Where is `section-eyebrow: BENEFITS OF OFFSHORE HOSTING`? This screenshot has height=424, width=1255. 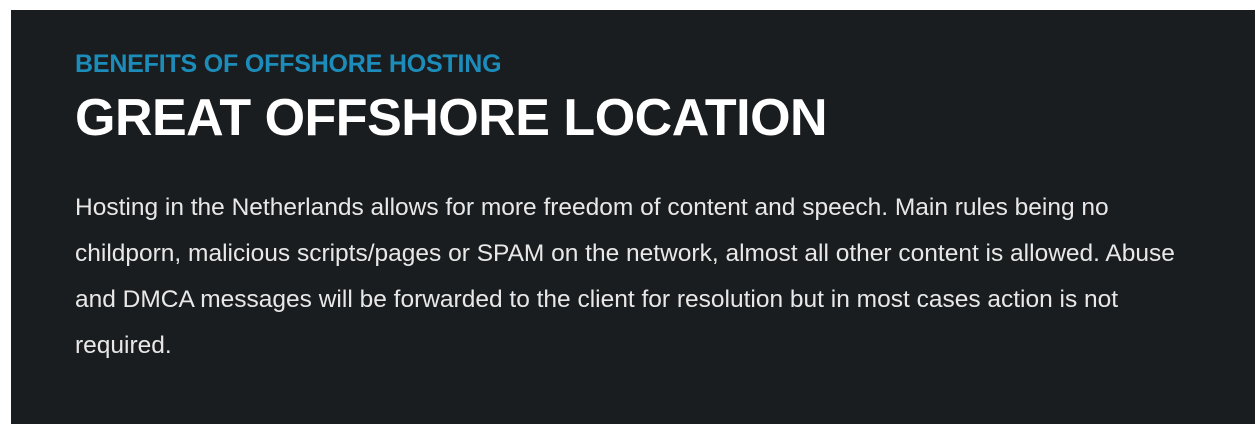
section-eyebrow: BENEFITS OF OFFSHORE HOSTING is located at coordinates (288, 64).